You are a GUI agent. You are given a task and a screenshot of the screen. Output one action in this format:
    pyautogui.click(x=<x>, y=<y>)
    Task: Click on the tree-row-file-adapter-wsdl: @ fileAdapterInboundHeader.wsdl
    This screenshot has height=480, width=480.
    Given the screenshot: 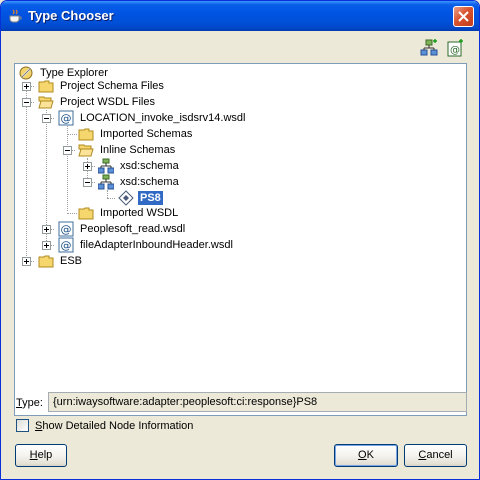 What is the action you would take?
    pyautogui.click(x=146, y=245)
    